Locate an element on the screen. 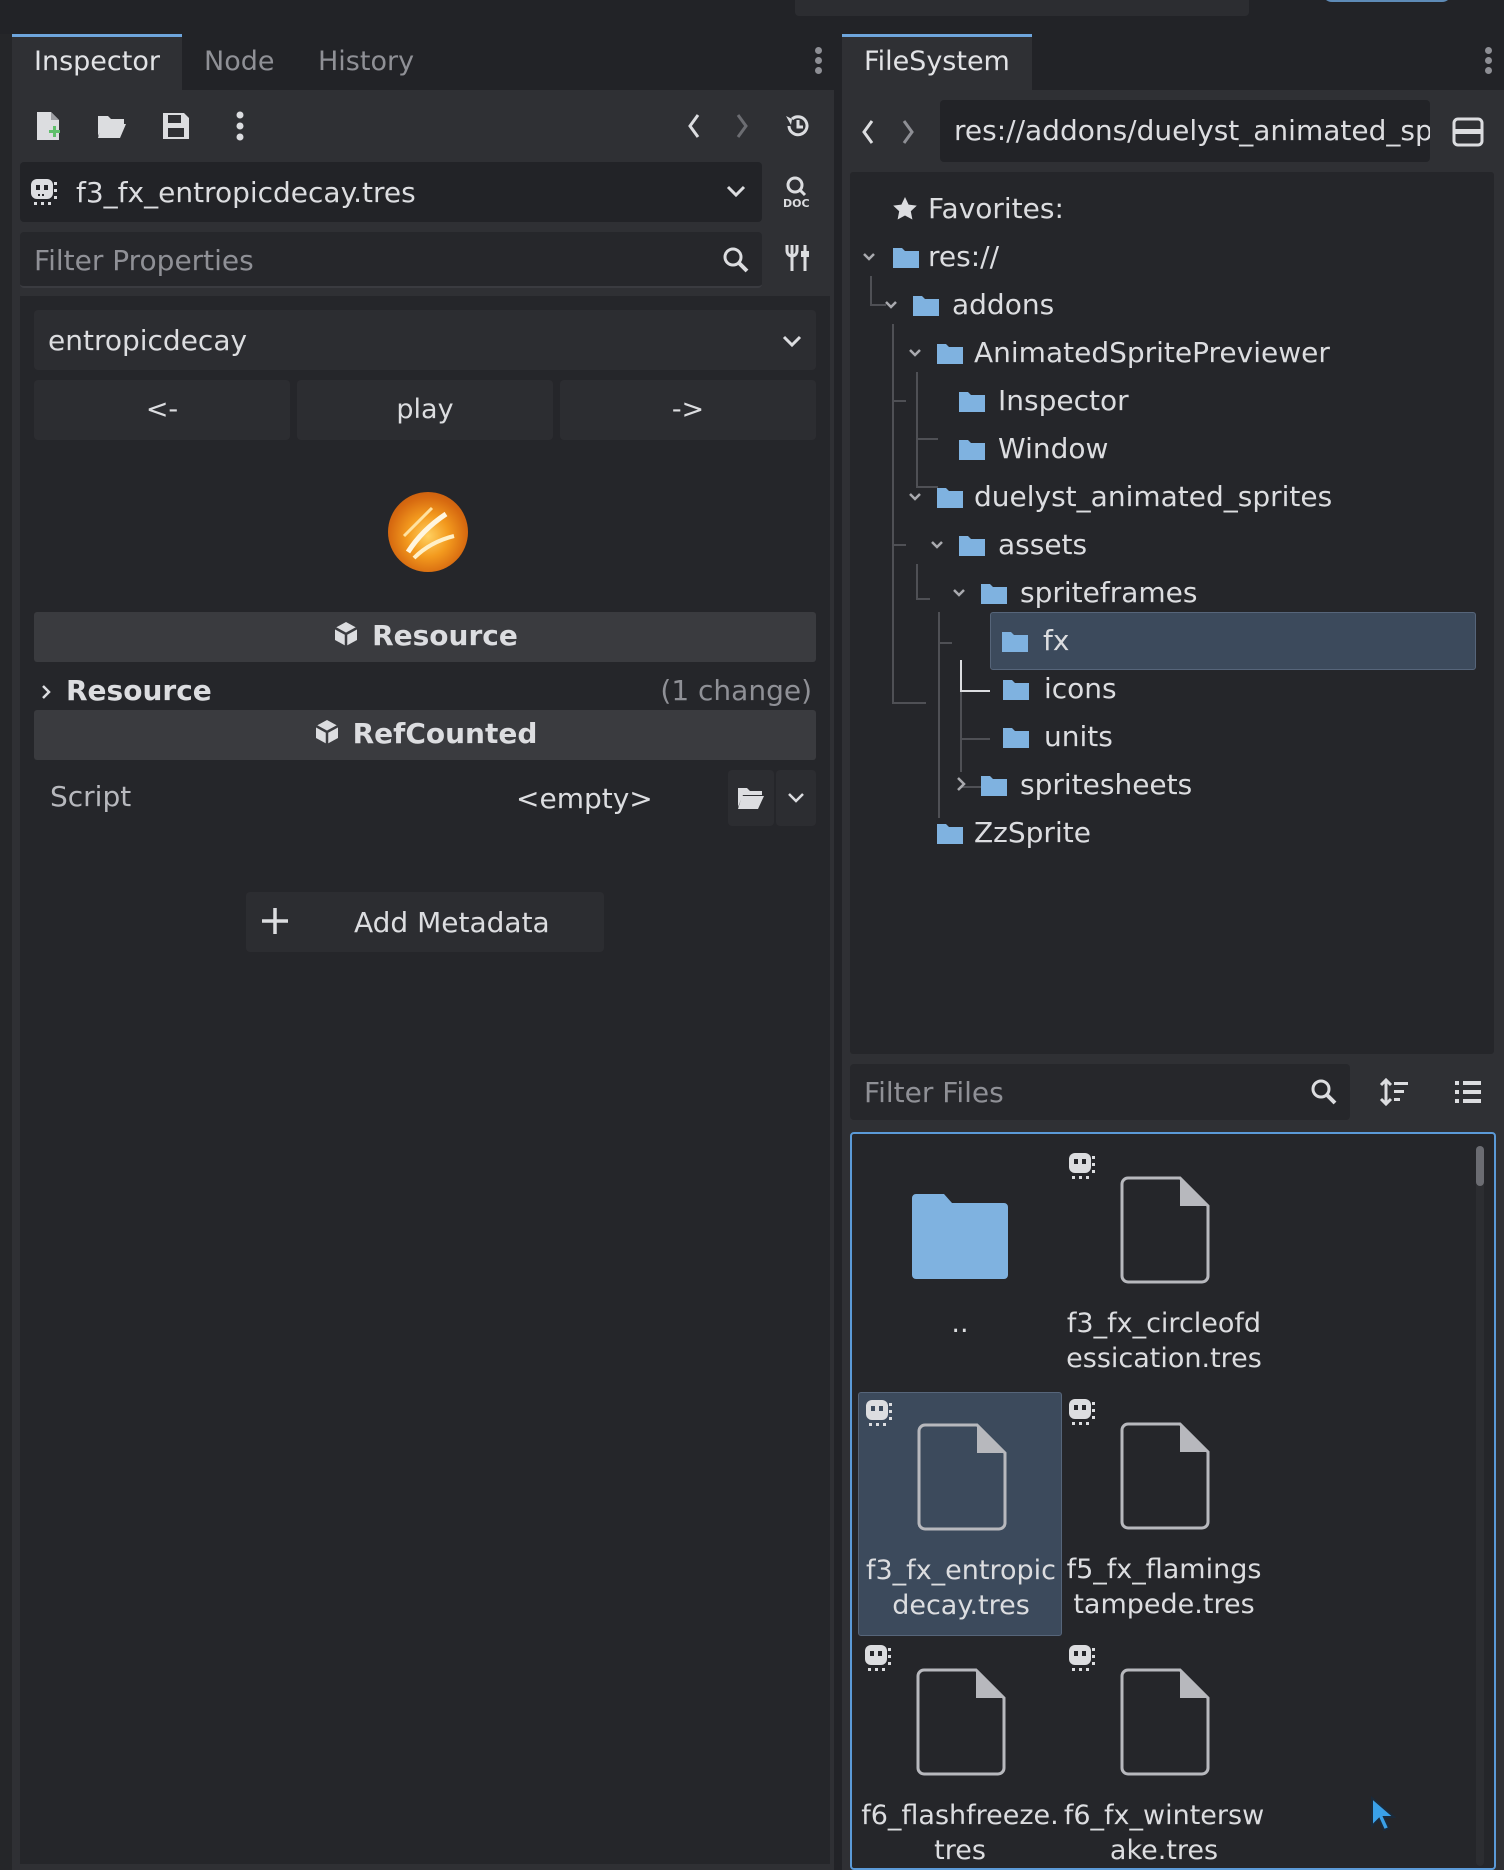 The image size is (1504, 1870). navigate-back-icon is located at coordinates (868, 132).